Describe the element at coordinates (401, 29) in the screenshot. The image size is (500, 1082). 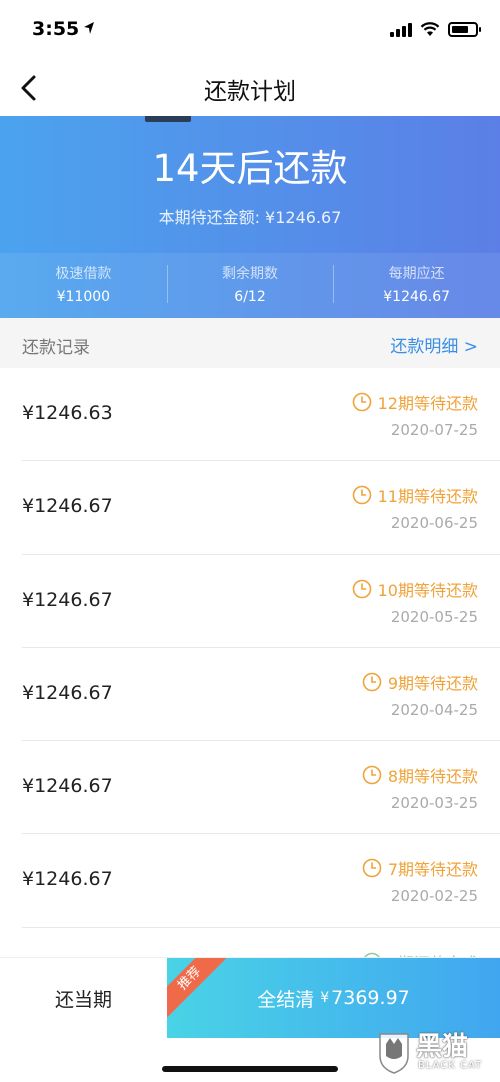
I see `cellular-signal-icon` at that location.